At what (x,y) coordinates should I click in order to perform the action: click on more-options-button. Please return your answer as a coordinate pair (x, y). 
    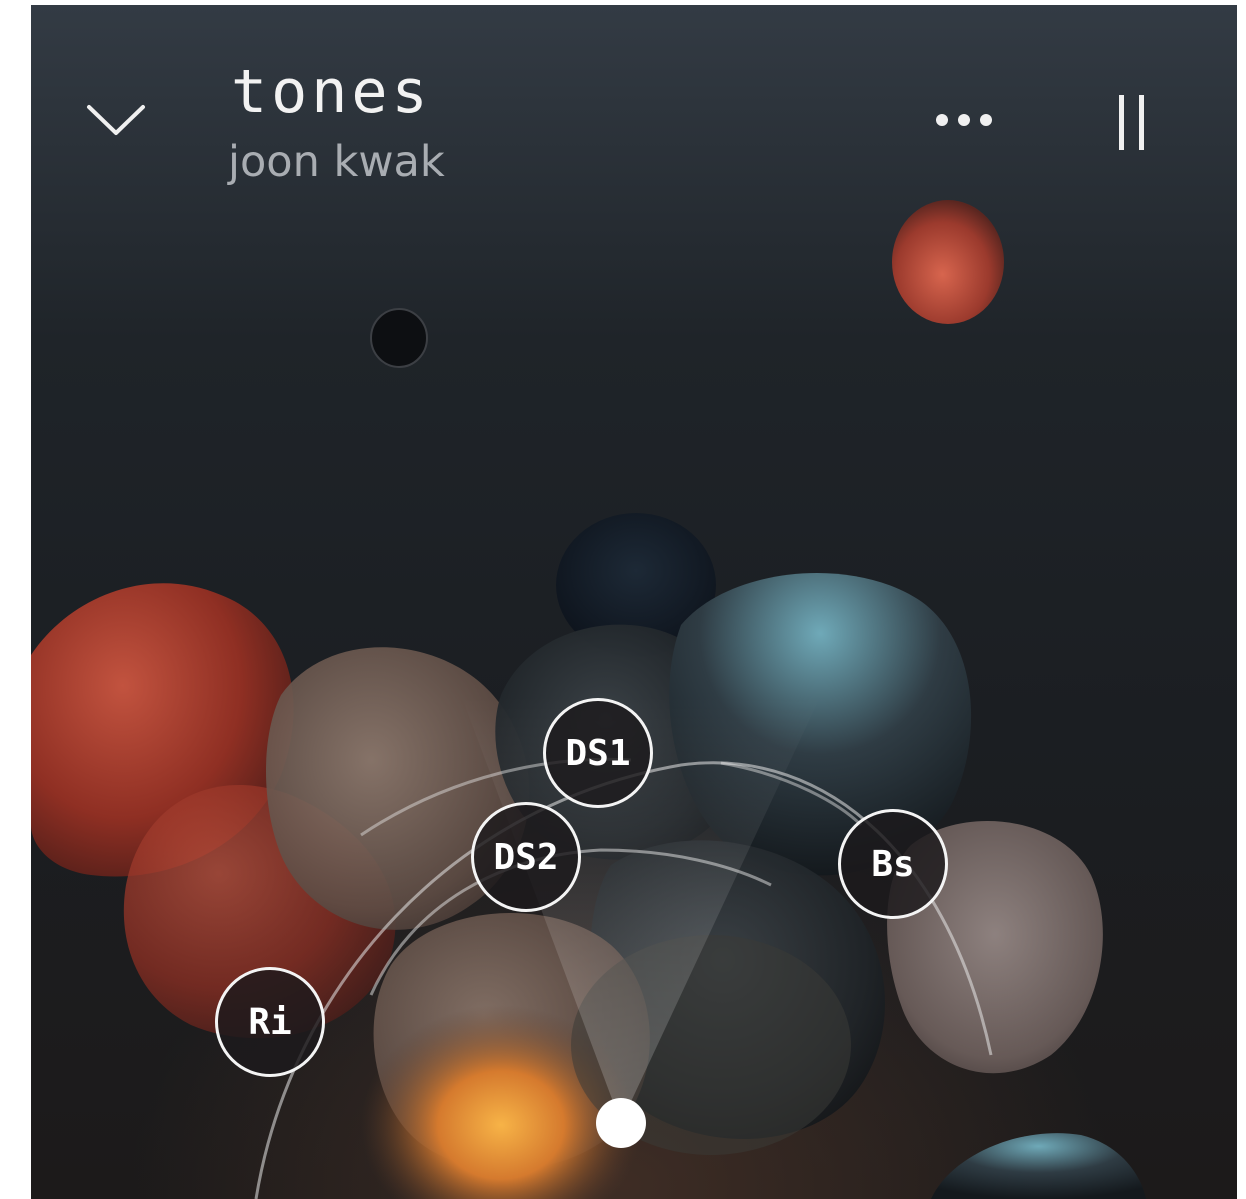
    Looking at the image, I should click on (966, 120).